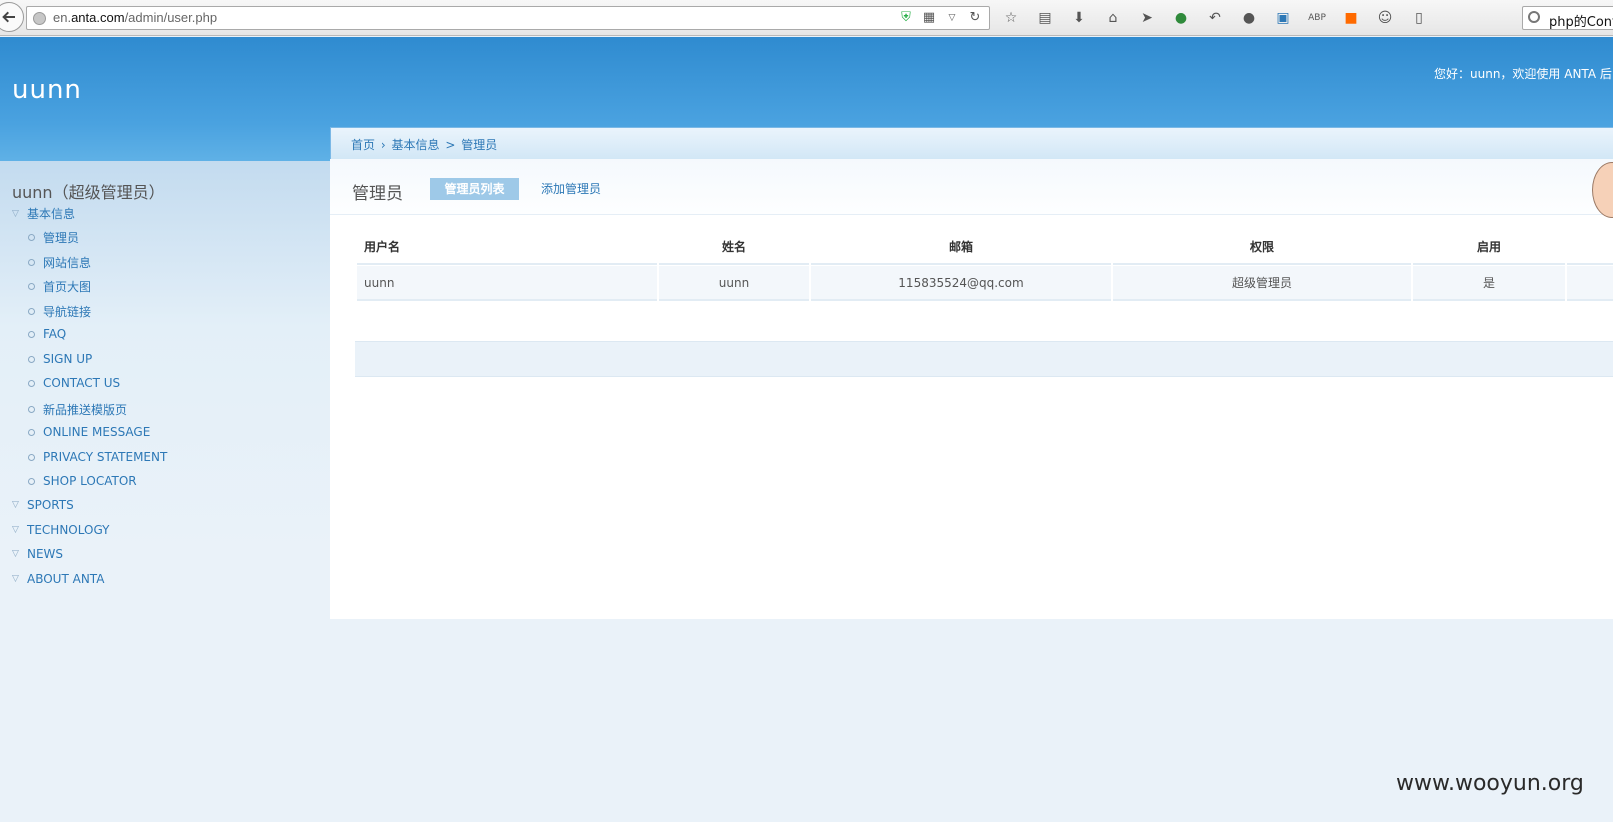  What do you see at coordinates (67, 312) in the screenshot?
I see `sidebar-item-label: 导航链接` at bounding box center [67, 312].